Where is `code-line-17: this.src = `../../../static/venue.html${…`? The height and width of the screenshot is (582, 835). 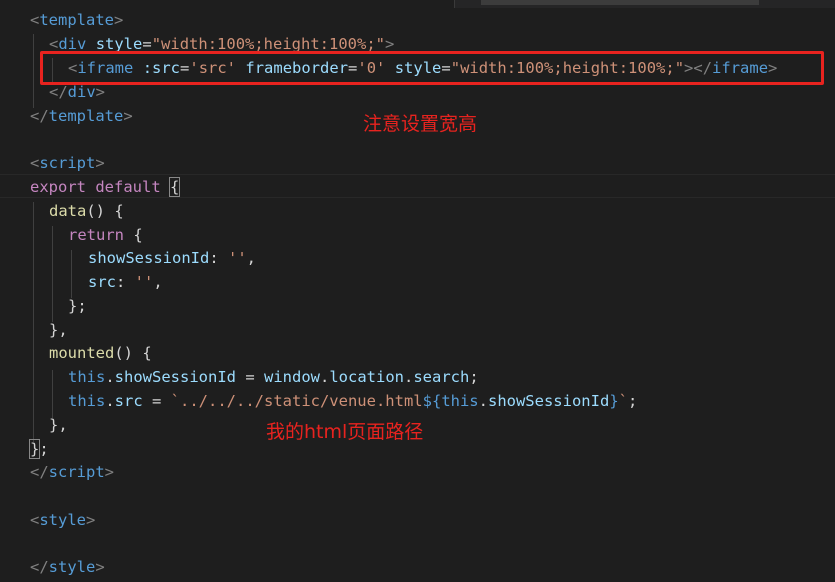
code-line-17: this.src = `../../../static/venue.html${… is located at coordinates (353, 401).